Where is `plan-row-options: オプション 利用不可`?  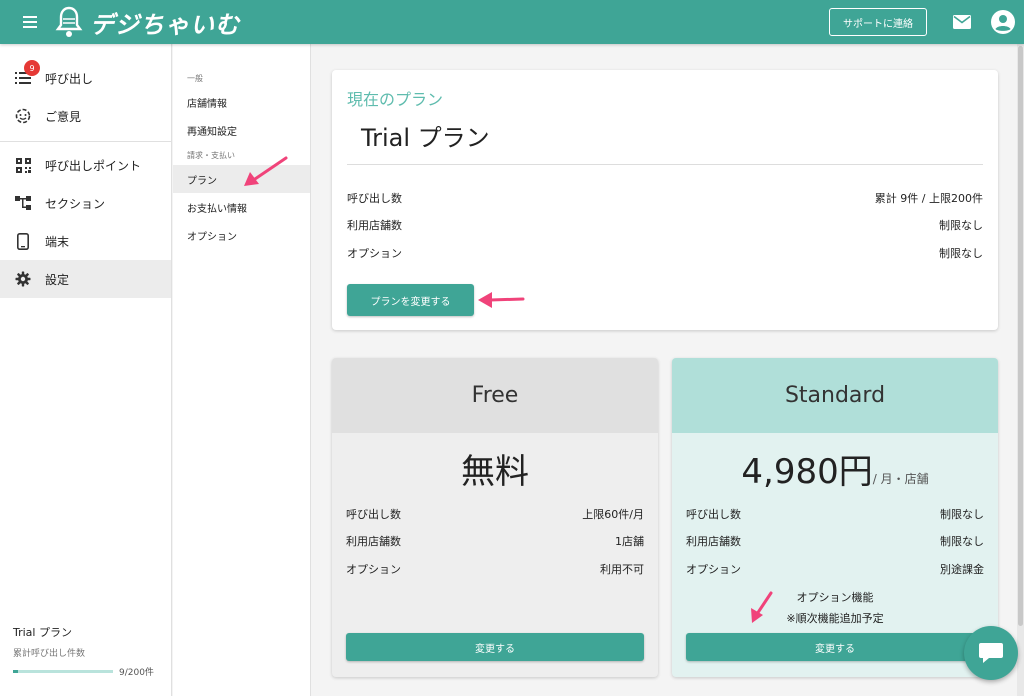
plan-row-options: オプション 利用不可 is located at coordinates (495, 569).